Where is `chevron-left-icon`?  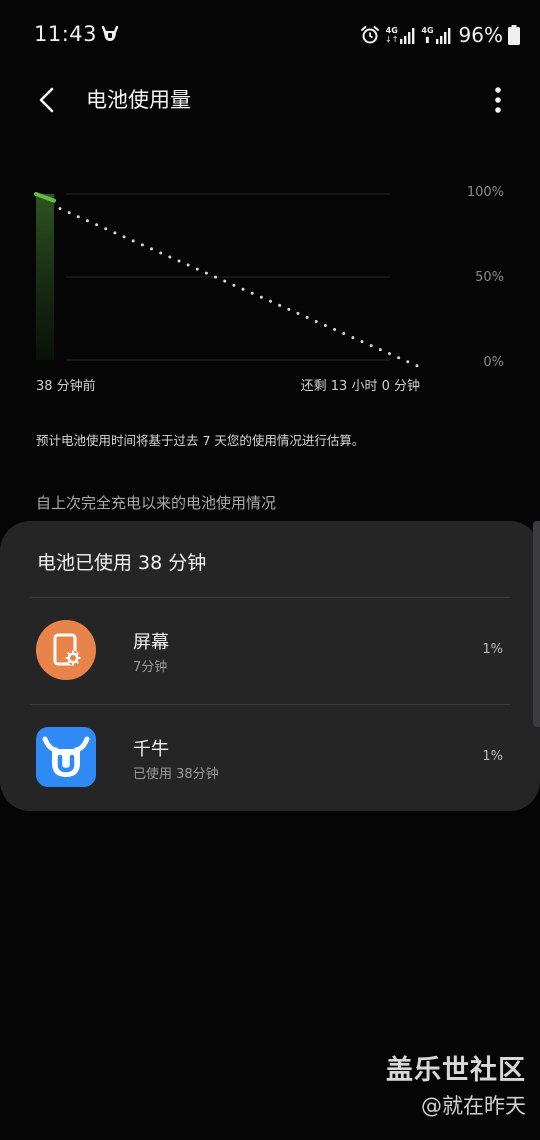
chevron-left-icon is located at coordinates (46, 100).